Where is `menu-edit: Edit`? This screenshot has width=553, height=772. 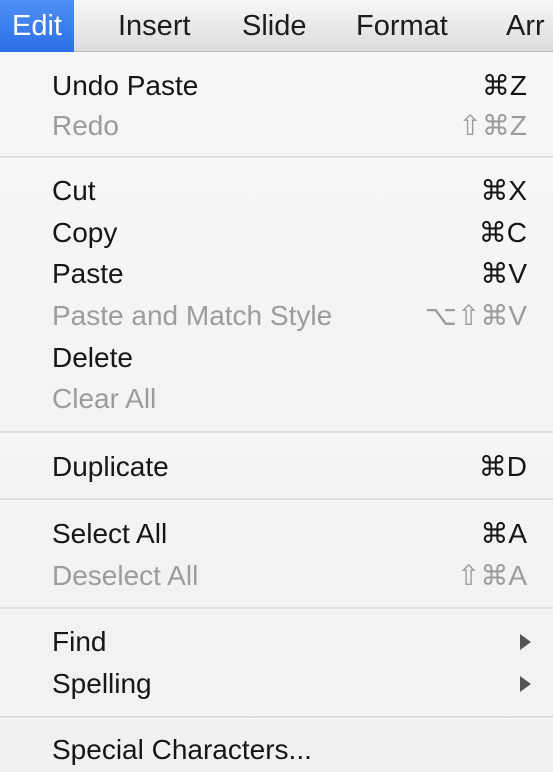
menu-edit: Edit is located at coordinates (37, 26).